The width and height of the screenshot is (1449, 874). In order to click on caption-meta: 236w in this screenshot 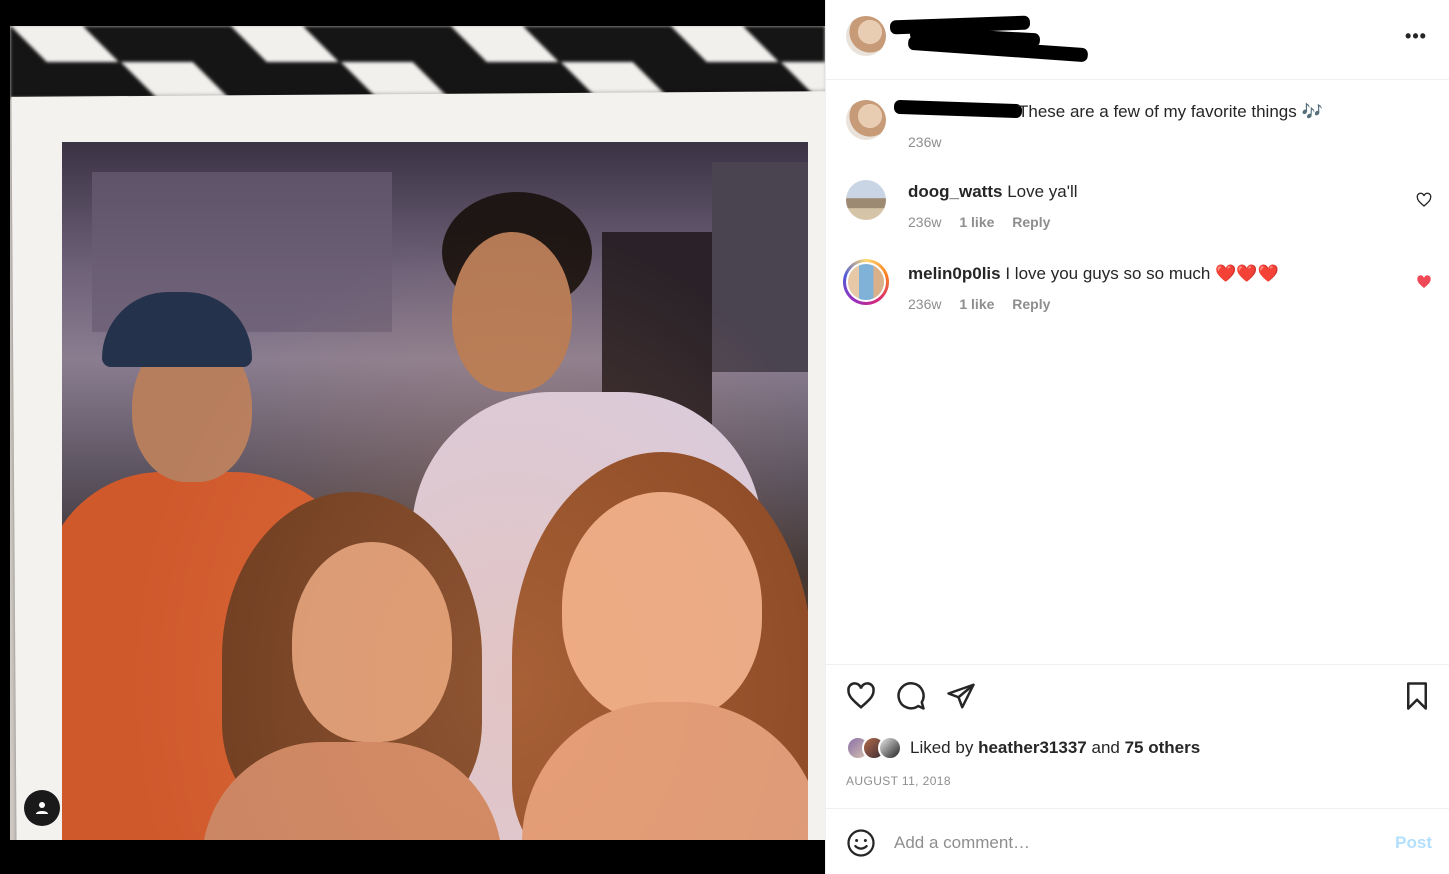, I will do `click(931, 142)`.